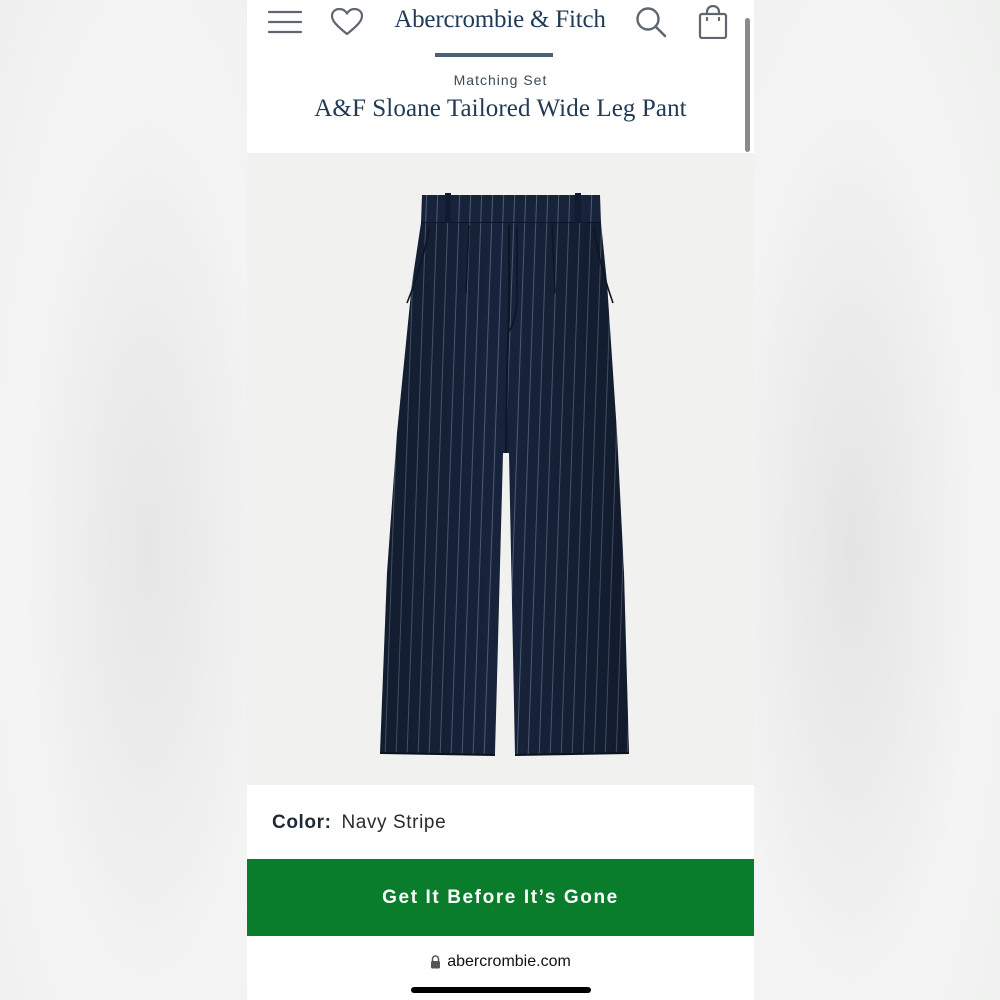 The height and width of the screenshot is (1000, 1000). Describe the element at coordinates (500, 20) in the screenshot. I see `brand-logo: Abercrombie & Fitch` at that location.